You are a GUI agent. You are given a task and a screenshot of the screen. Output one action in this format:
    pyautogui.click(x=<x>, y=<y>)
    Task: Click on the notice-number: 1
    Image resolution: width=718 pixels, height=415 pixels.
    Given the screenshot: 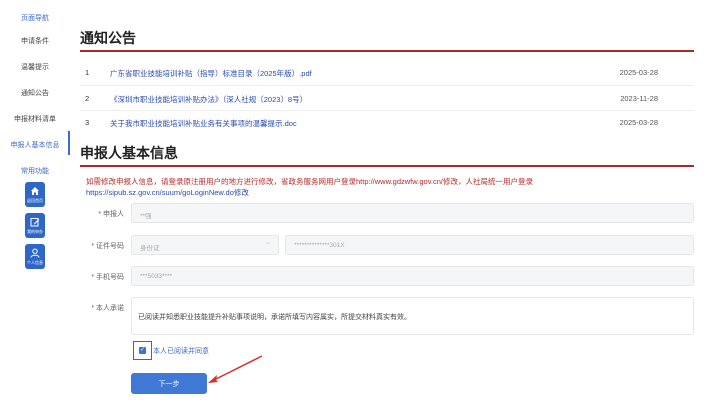 What is the action you would take?
    pyautogui.click(x=87, y=72)
    